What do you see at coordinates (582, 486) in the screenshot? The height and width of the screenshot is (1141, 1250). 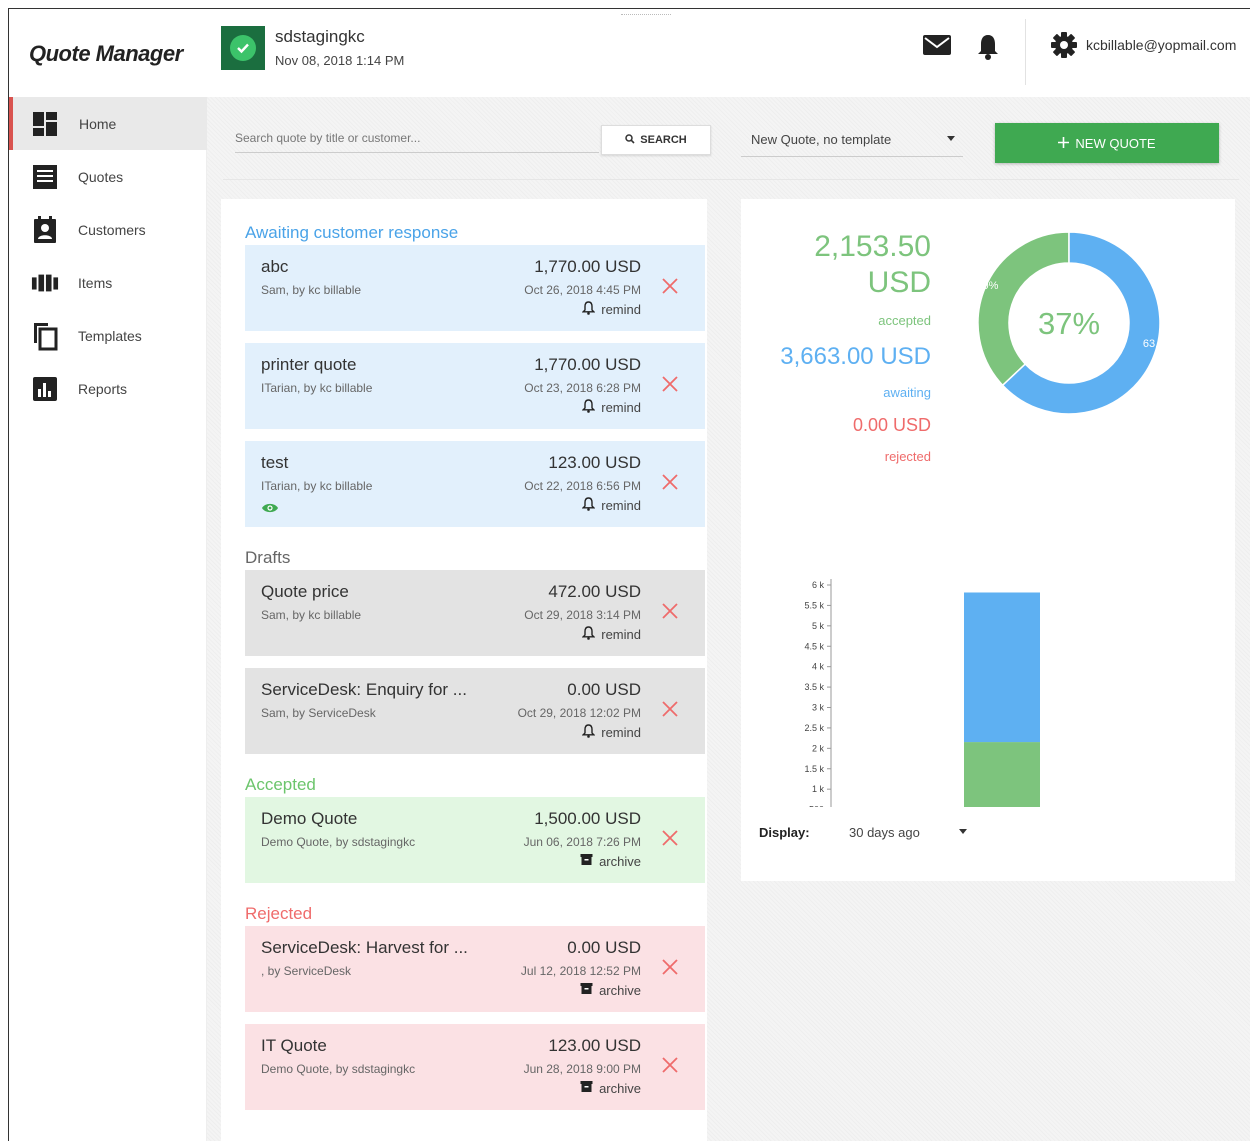 I see `quote-date: Oct 22, 2018 6:56 PM` at bounding box center [582, 486].